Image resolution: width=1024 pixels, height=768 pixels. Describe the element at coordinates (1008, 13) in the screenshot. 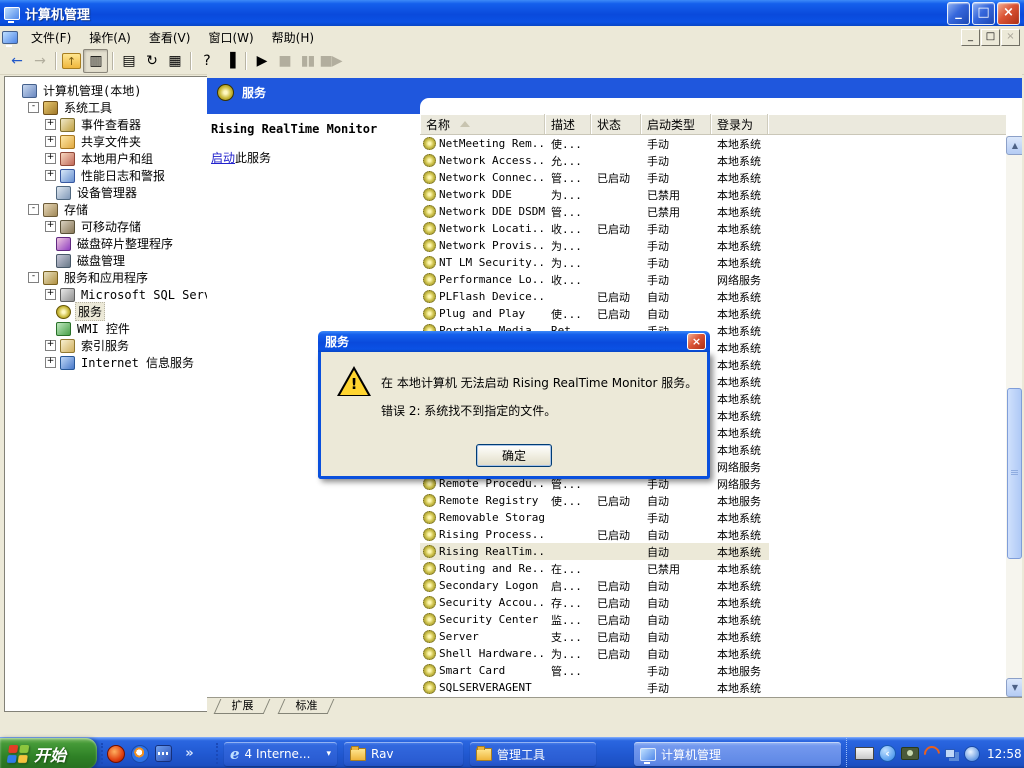

I see `close-button: ×` at that location.